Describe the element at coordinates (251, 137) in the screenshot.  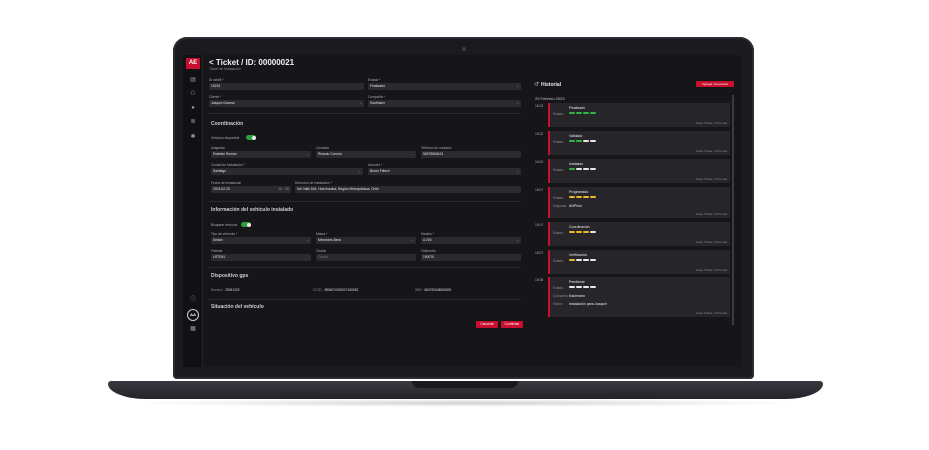
I see `vehiculo-disponible-toggle` at that location.